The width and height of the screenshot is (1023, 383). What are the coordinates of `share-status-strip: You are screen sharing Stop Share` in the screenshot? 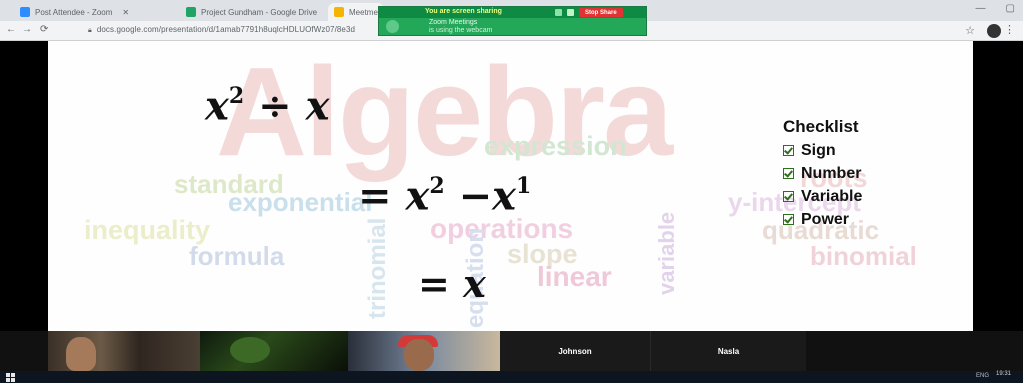 It's located at (512, 12).